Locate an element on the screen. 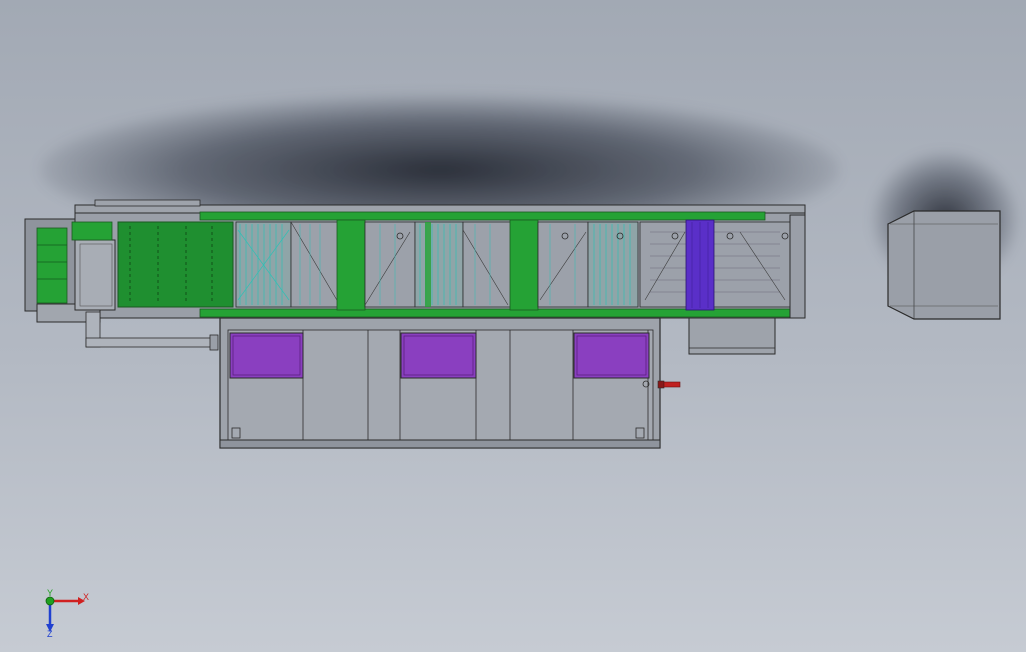 The height and width of the screenshot is (652, 1026). rear-rail is located at coordinates (147, 203).